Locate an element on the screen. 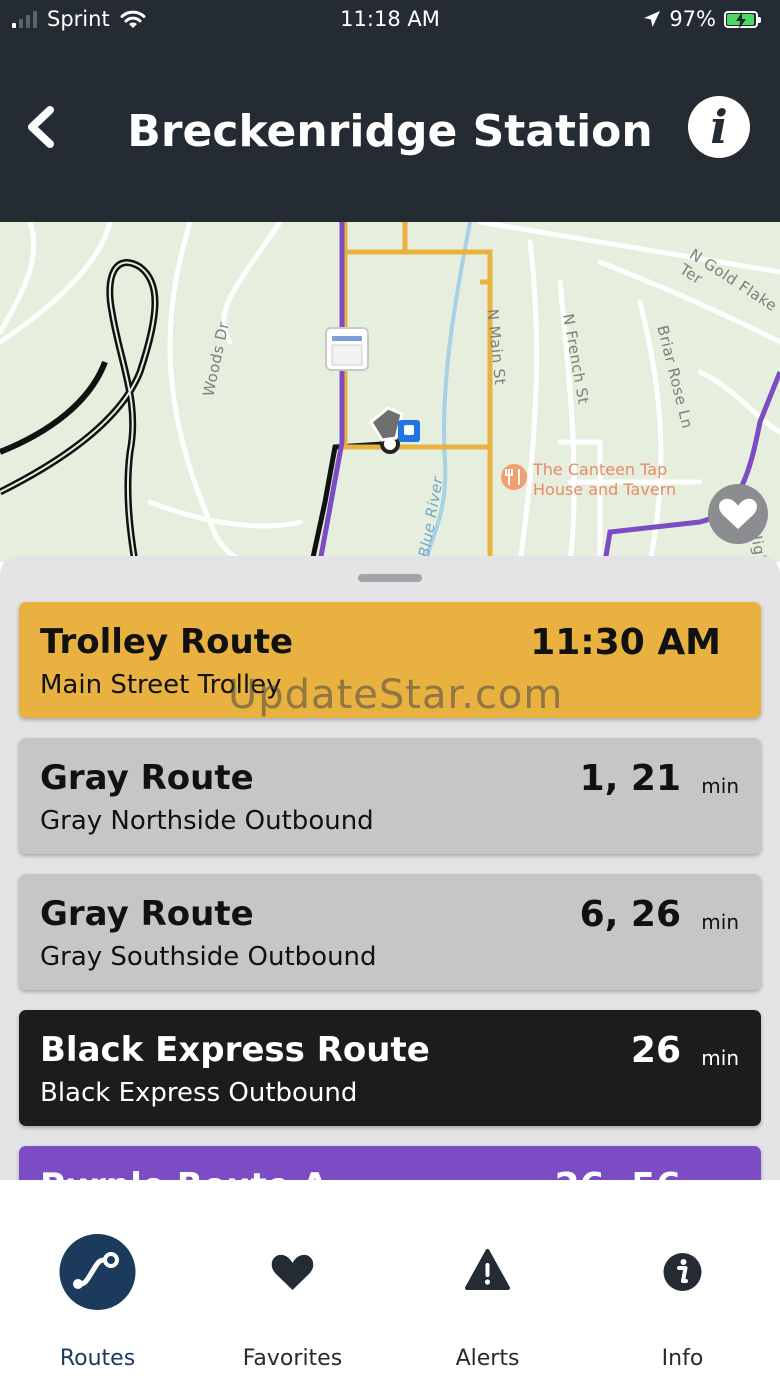 Image resolution: width=780 pixels, height=1387 pixels. info-icon is located at coordinates (682, 1272).